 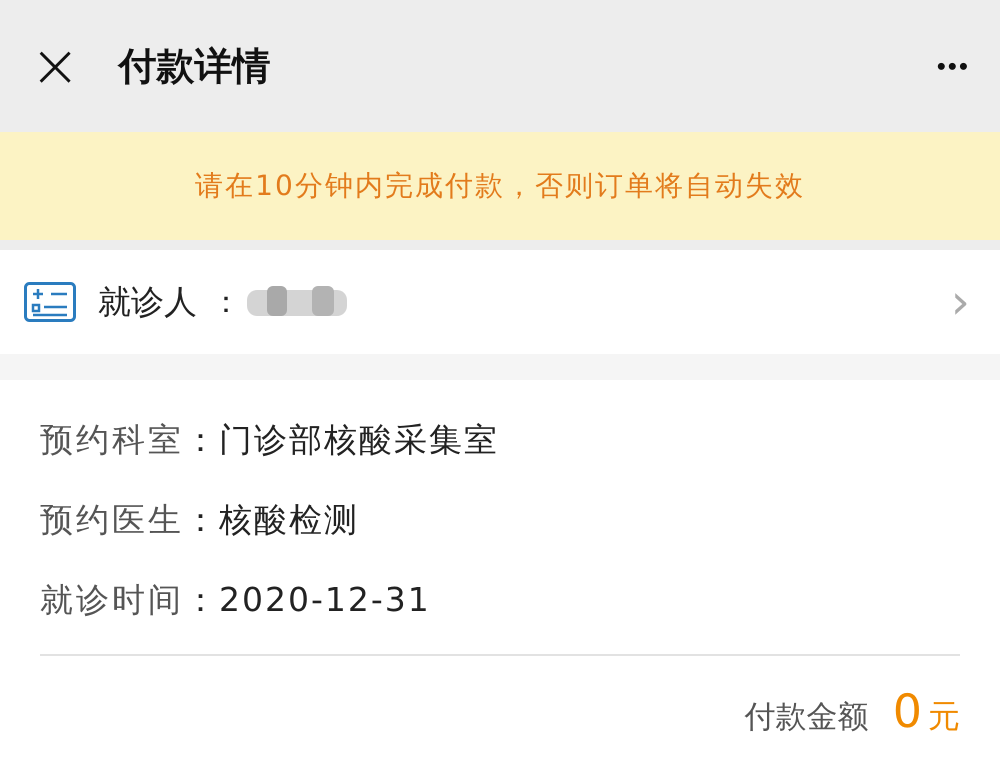 What do you see at coordinates (341, 439) in the screenshot?
I see `detail-value: ：门诊部核酸采集室` at bounding box center [341, 439].